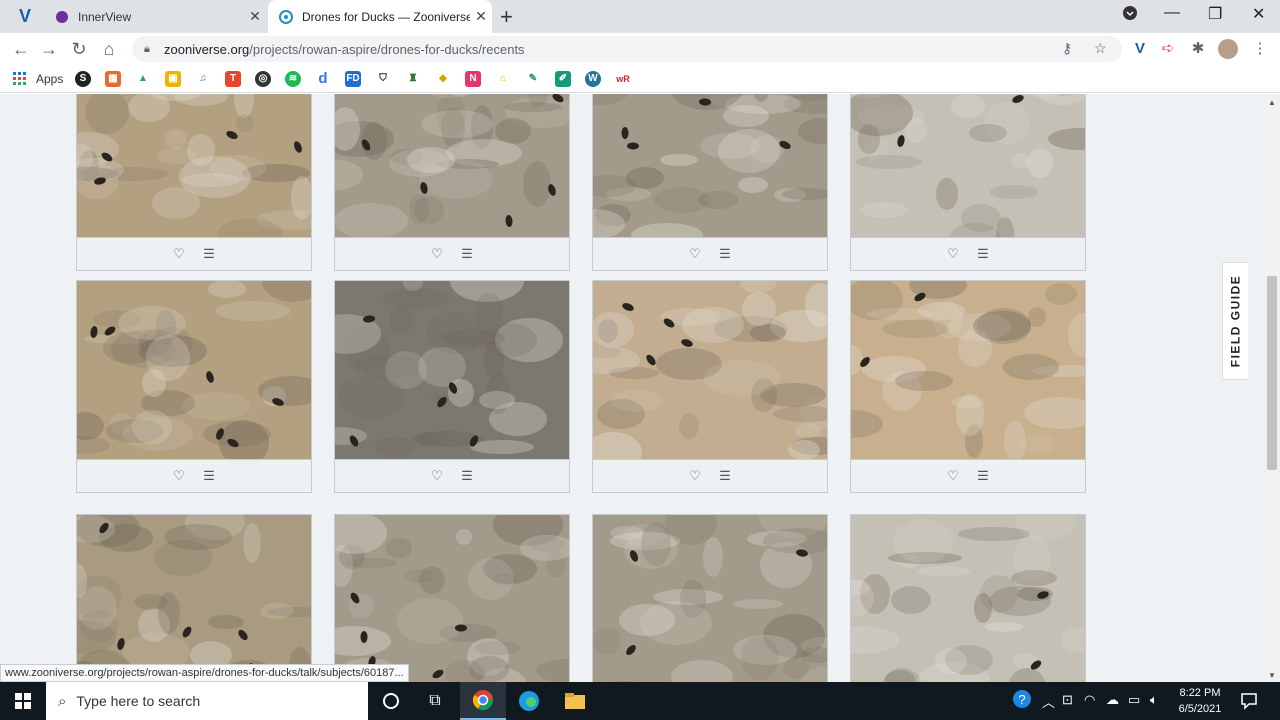  Describe the element at coordinates (1272, 373) in the screenshot. I see `scrollbar-thumb` at that location.